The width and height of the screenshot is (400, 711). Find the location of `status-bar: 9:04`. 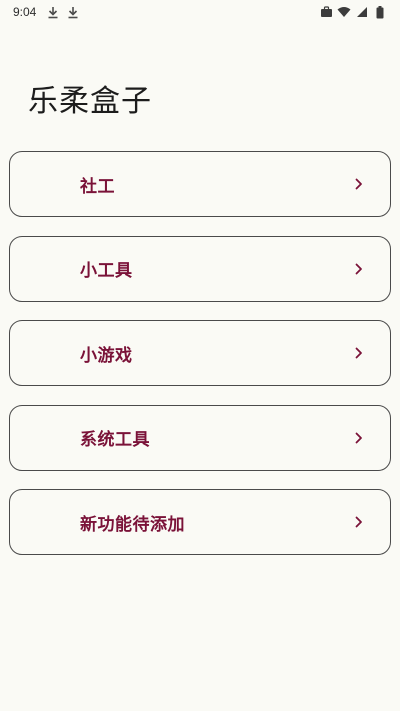

status-bar: 9:04 is located at coordinates (200, 12).